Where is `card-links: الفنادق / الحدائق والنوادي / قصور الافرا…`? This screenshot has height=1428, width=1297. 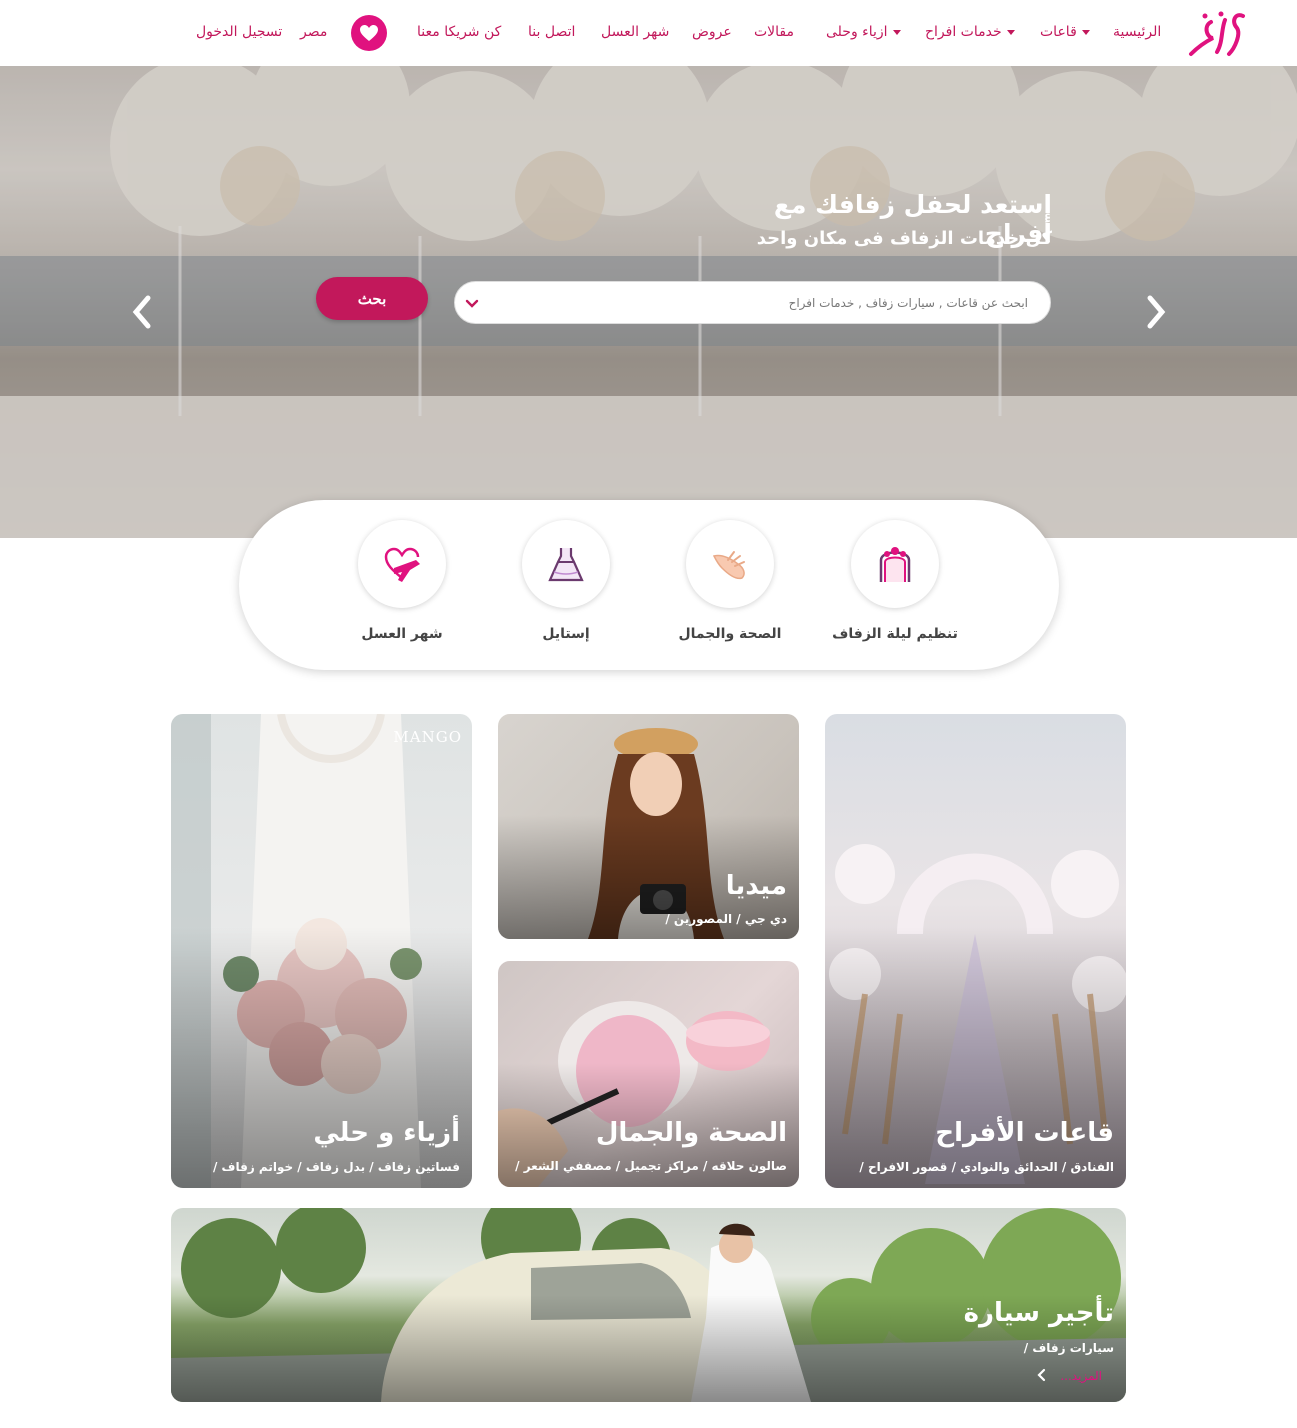
card-links: الفنادق / الحدائق والنوادي / قصور الافرا… is located at coordinates (986, 1167).